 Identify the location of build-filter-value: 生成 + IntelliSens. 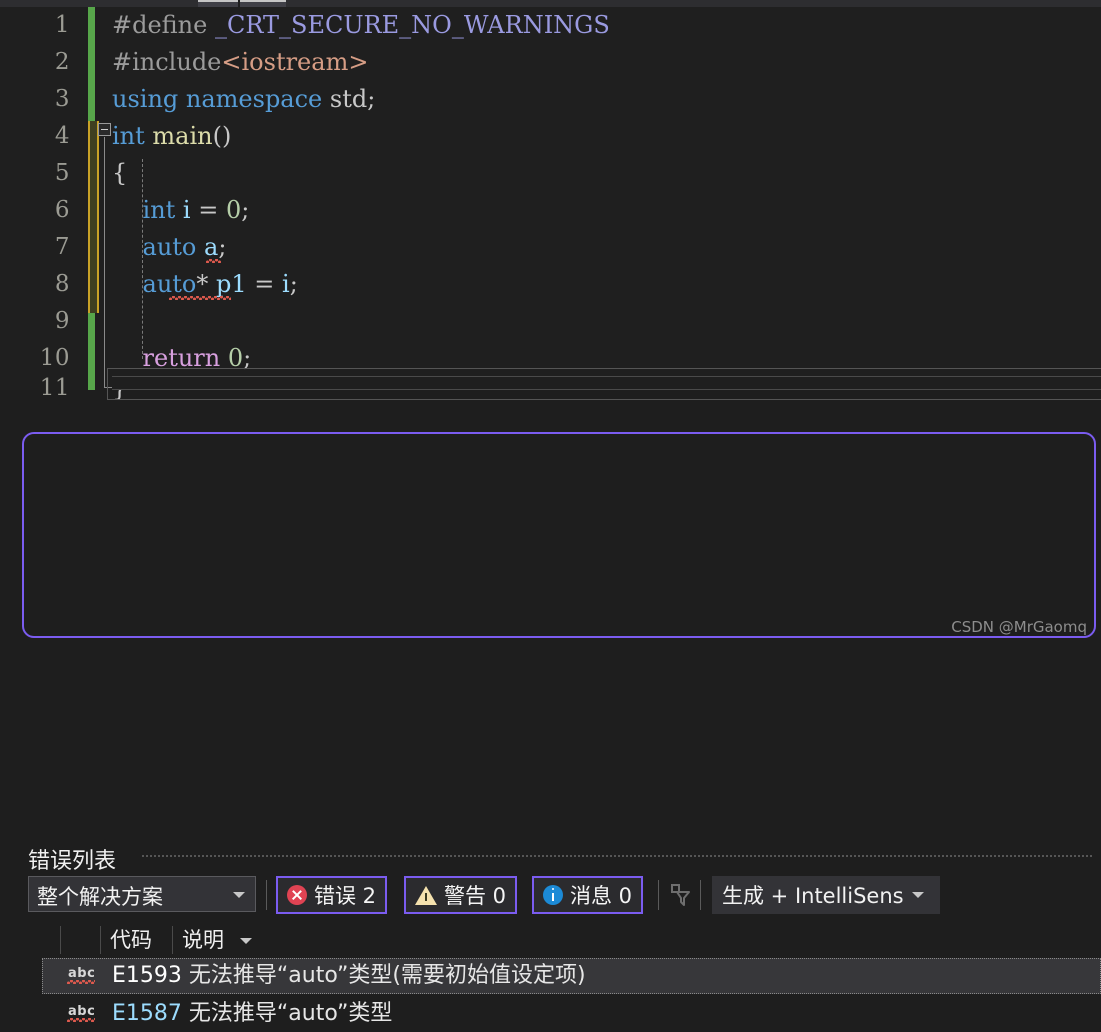
(813, 896).